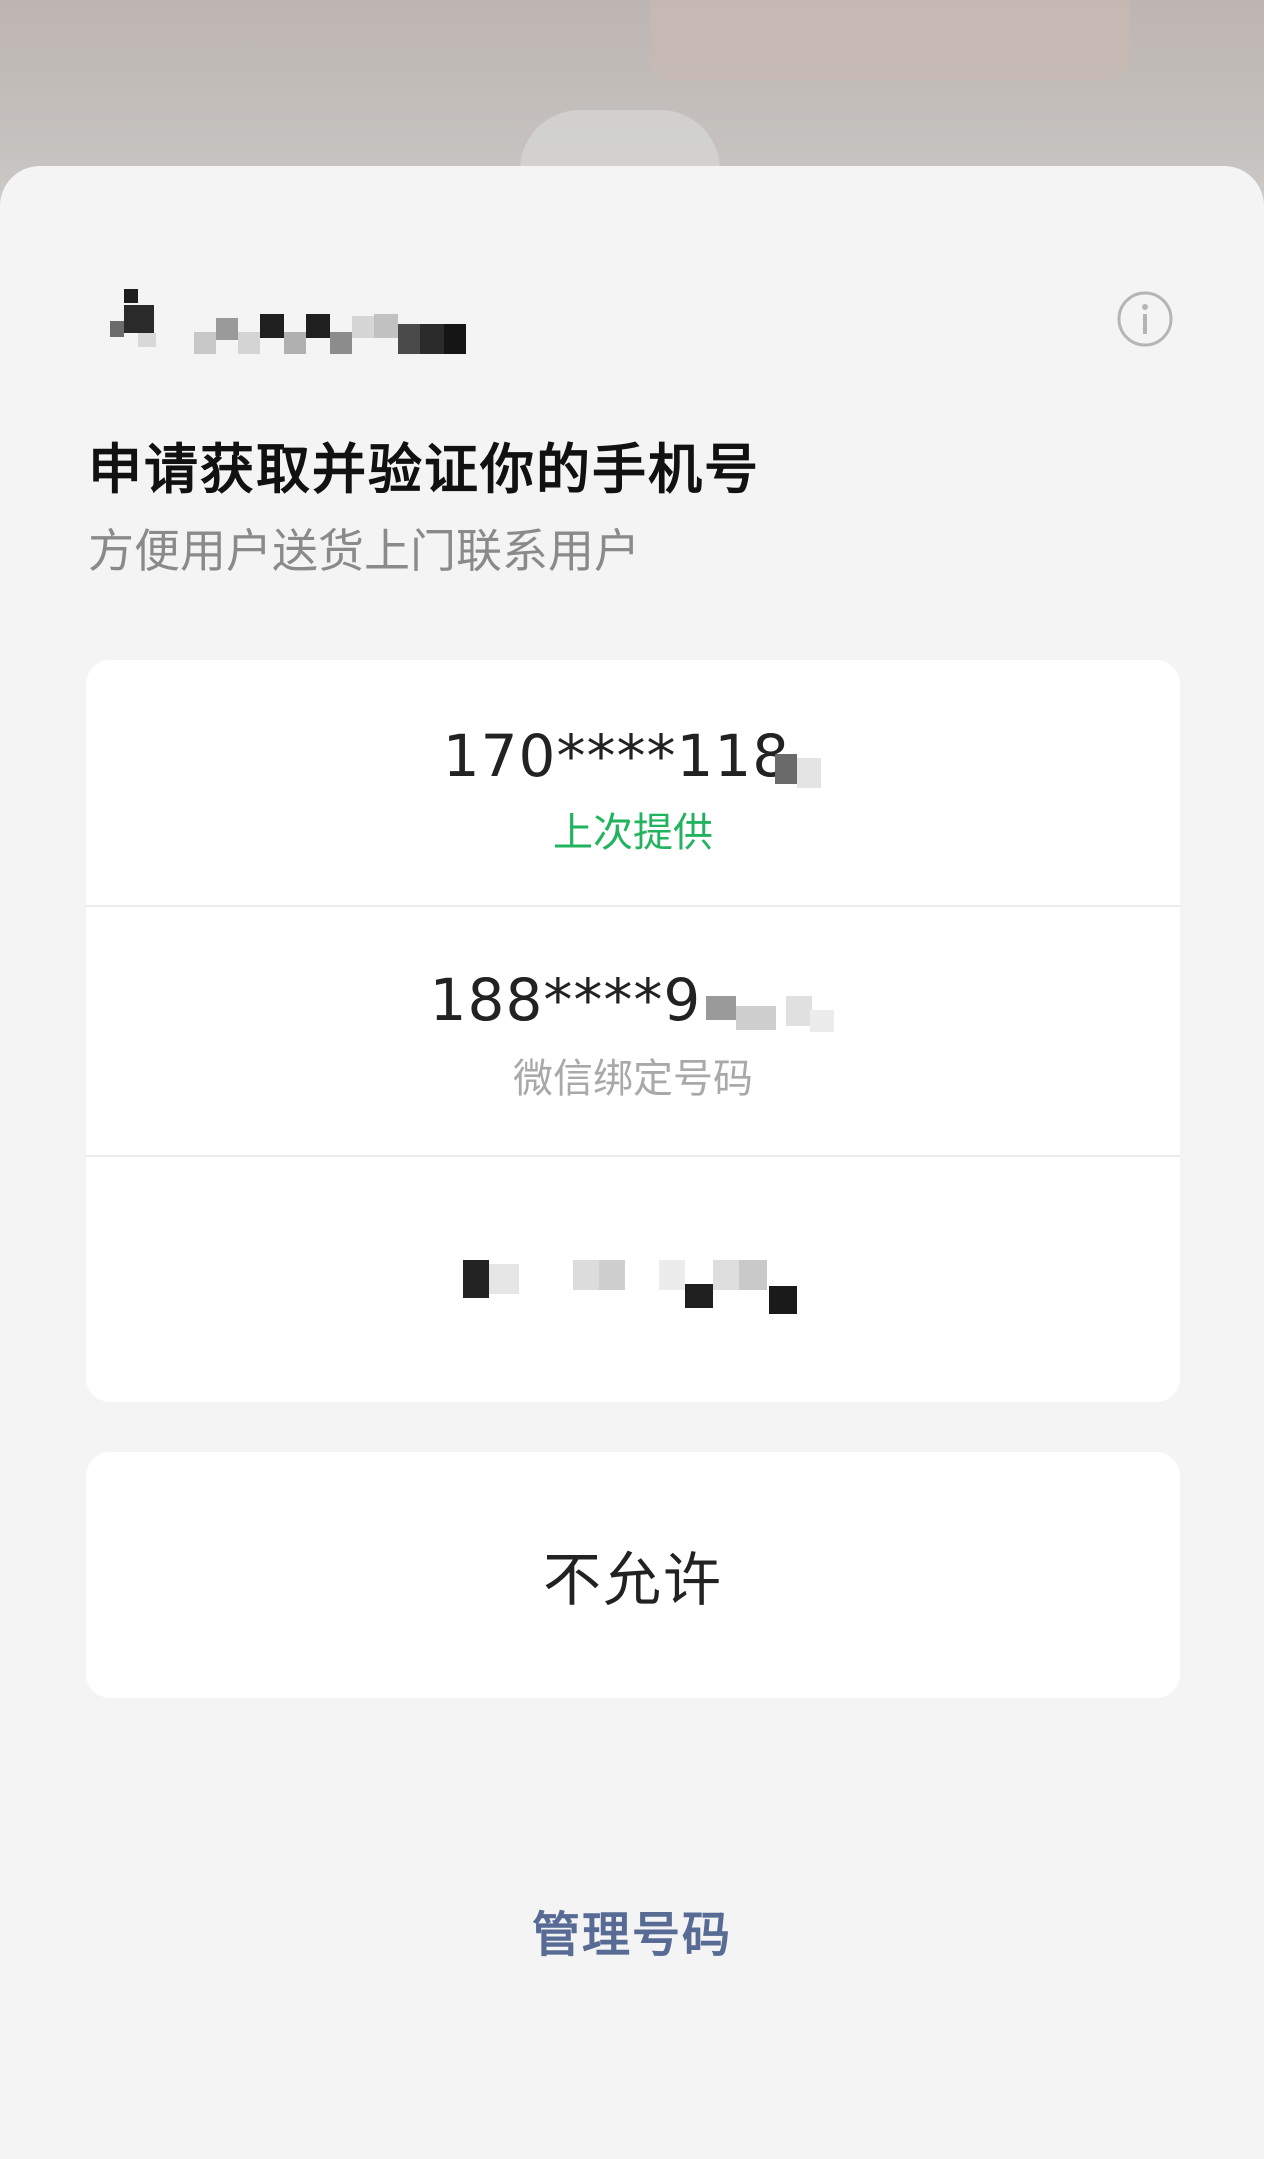 Image resolution: width=1264 pixels, height=2159 pixels. What do you see at coordinates (633, 833) in the screenshot?
I see `phone-tag: 上次提供` at bounding box center [633, 833].